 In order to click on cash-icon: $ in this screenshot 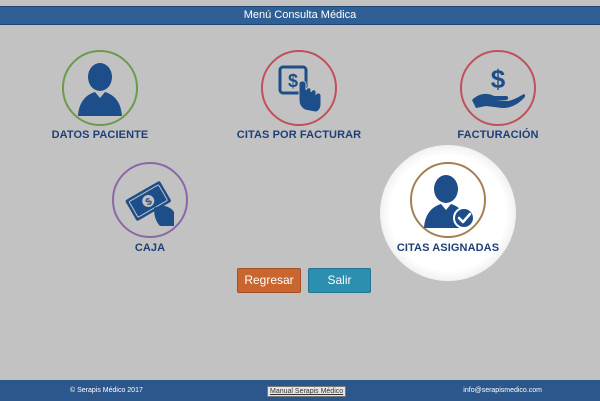, I will do `click(149, 203)`.